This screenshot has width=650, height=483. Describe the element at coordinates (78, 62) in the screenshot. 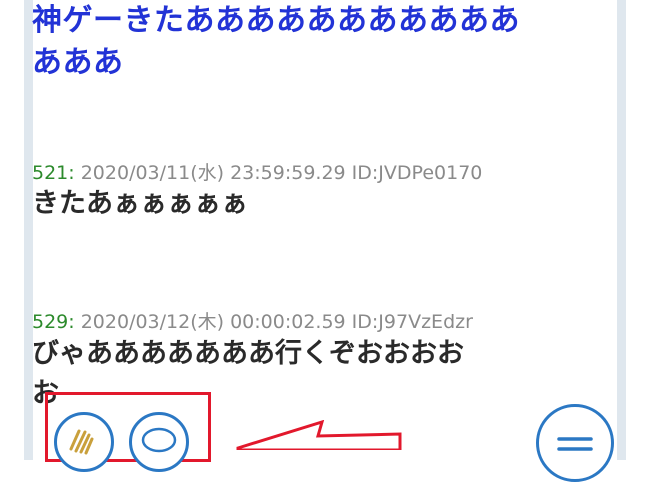

I see `headline-line-2: あああ` at that location.